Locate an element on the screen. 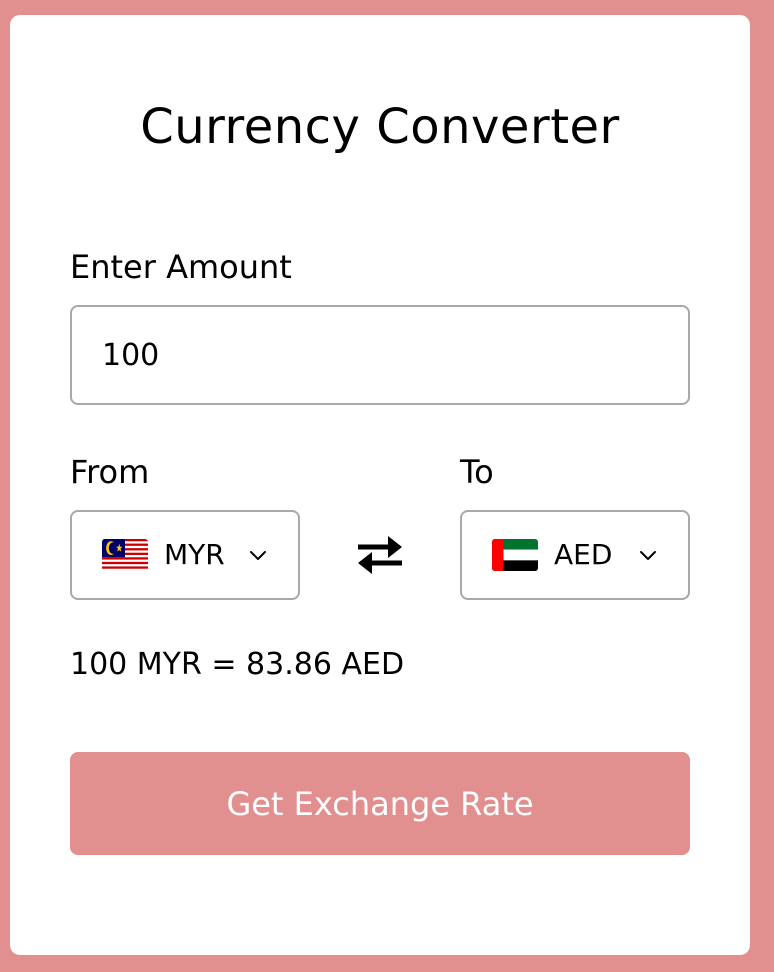 The height and width of the screenshot is (972, 774). from-currency-select: MYR is located at coordinates (185, 555).